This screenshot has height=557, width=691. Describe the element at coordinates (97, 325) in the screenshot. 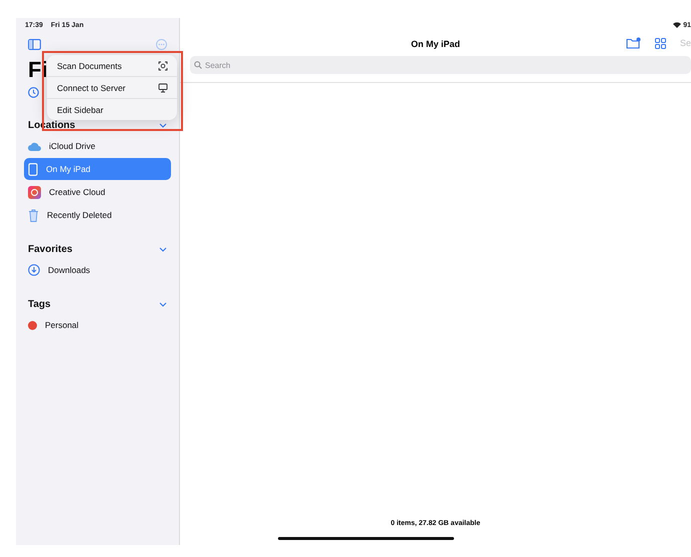

I see `sidebar-item: Personal` at that location.